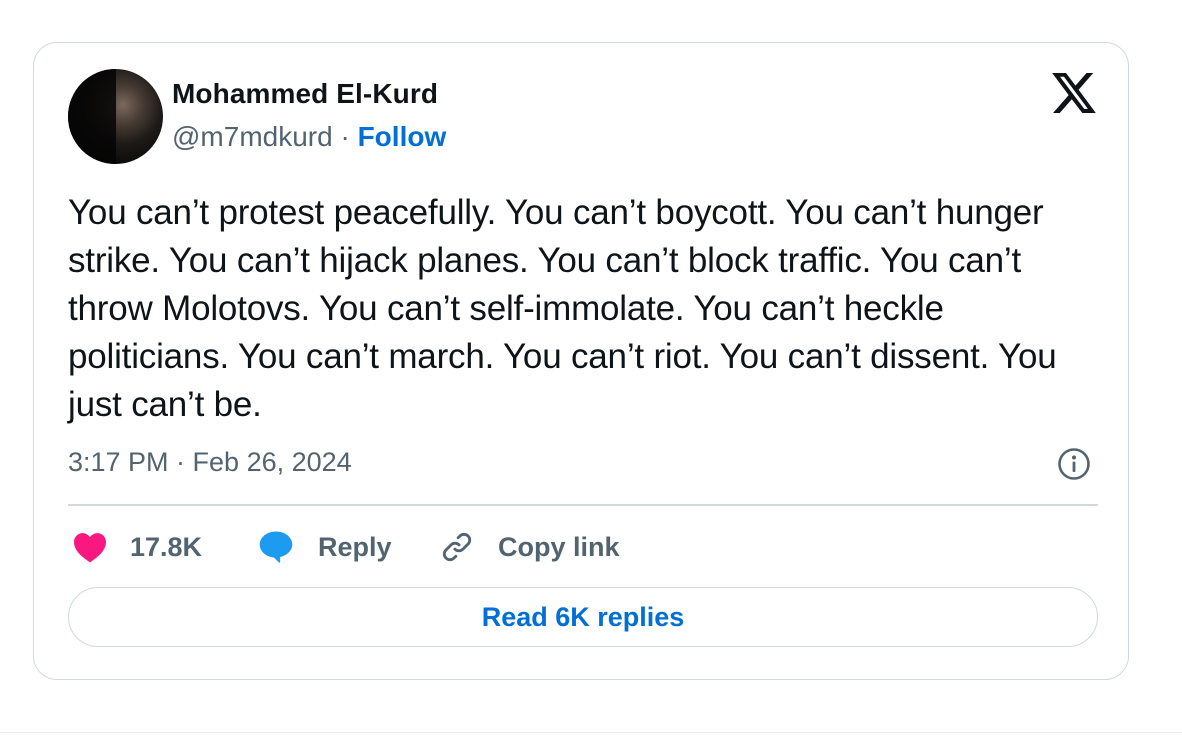 Image resolution: width=1182 pixels, height=738 pixels. I want to click on author-handle-row: @m7mdkurd · Follow, so click(309, 137).